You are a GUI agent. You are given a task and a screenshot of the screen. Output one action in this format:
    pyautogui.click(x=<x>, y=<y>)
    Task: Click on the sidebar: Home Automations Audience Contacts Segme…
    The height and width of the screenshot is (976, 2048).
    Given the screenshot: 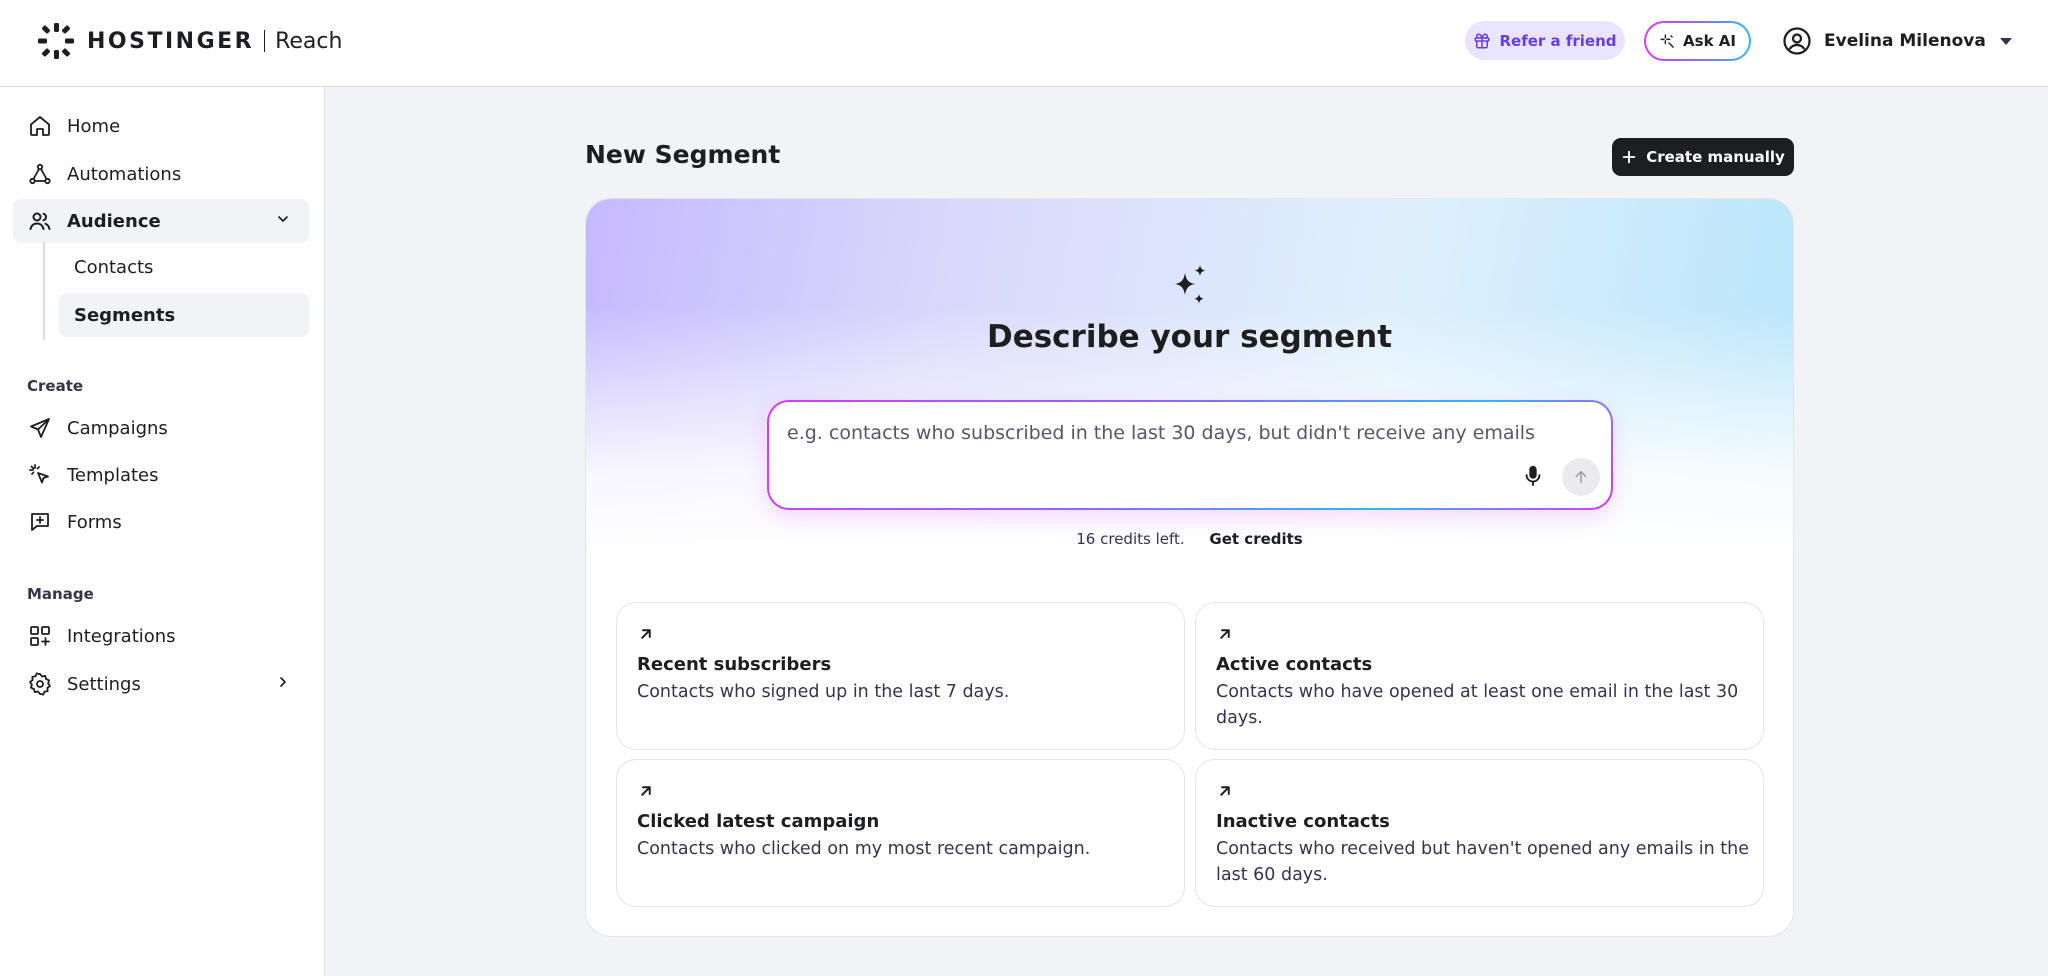 What is the action you would take?
    pyautogui.click(x=162, y=531)
    